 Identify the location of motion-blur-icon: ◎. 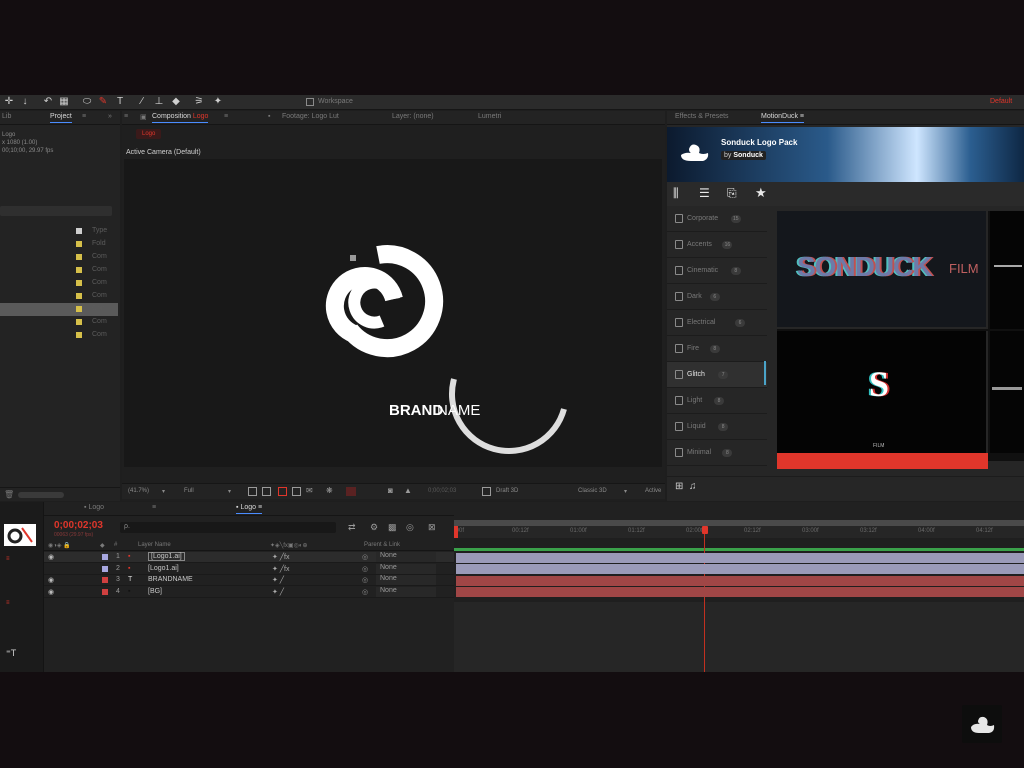
(410, 527).